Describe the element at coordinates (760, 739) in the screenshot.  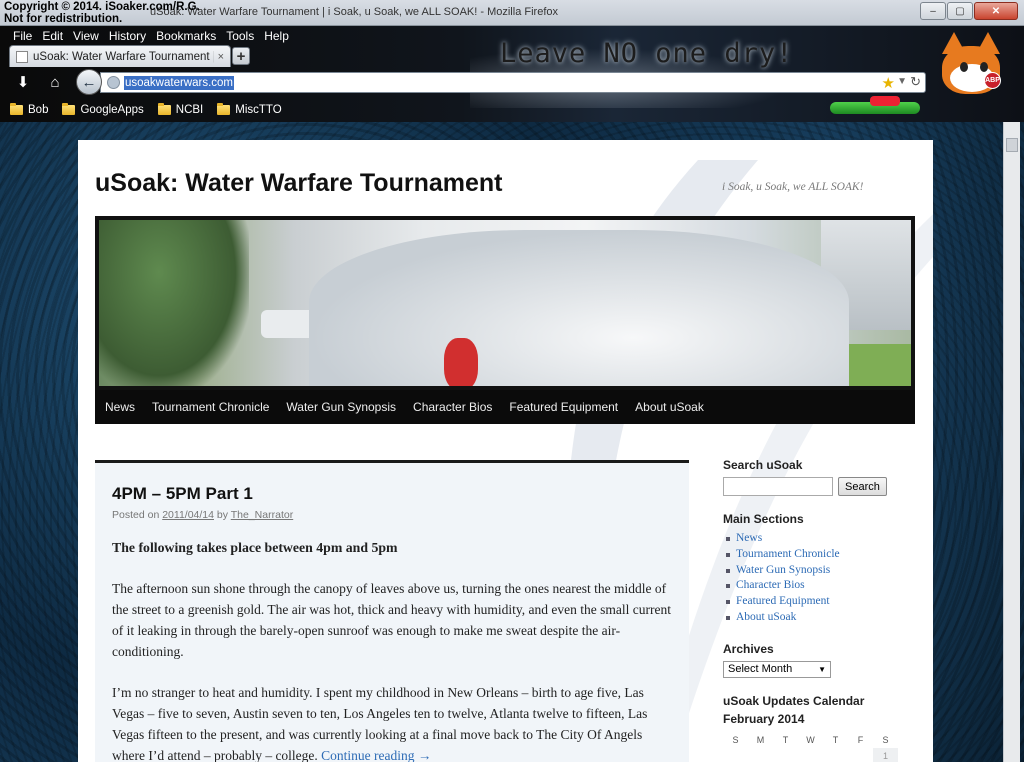
I see `calendar-day-header: M` at that location.